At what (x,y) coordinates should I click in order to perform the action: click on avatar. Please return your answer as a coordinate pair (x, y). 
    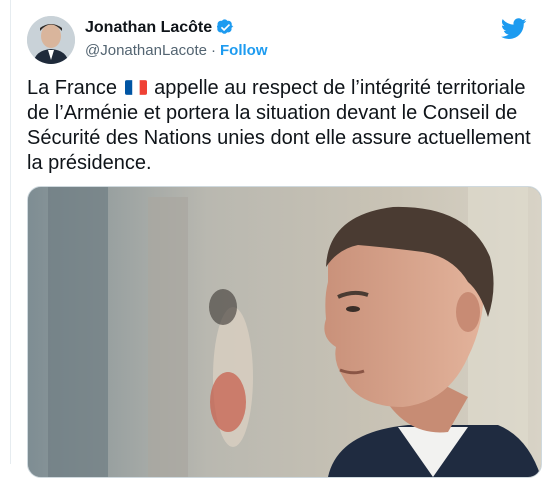
    Looking at the image, I should click on (51, 40).